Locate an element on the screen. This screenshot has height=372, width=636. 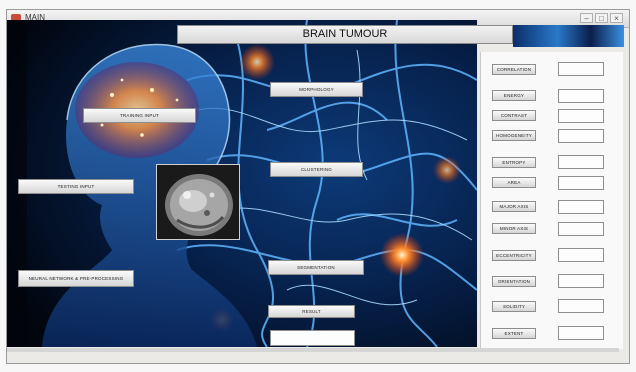
eccentricity-button: ECCENTRICITY is located at coordinates (514, 255).